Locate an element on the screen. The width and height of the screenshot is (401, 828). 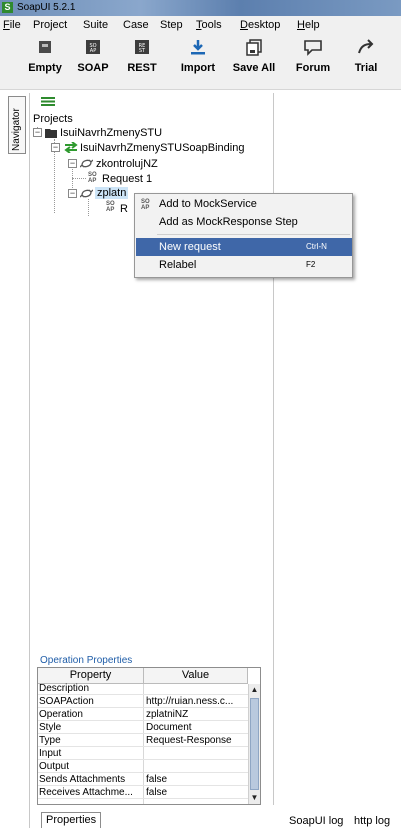
scroll-down-arrow-icon: ▼ is located at coordinates (254, 798).